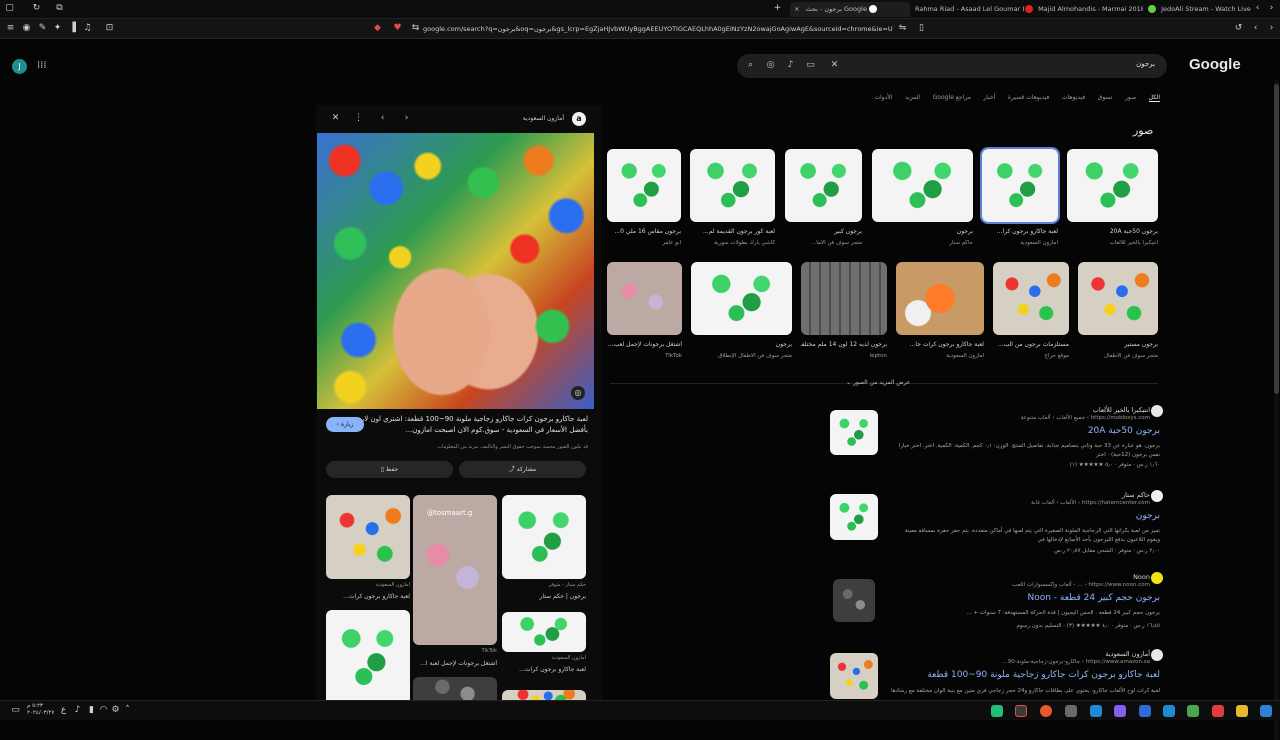 The image size is (1280, 740). I want to click on bookmark-icon: ▯, so click(921, 28).